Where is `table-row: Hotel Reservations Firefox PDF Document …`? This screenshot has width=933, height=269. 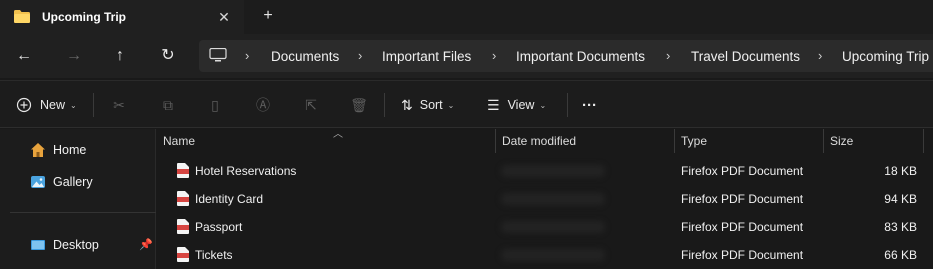
table-row: Hotel Reservations Firefox PDF Document … is located at coordinates (545, 171).